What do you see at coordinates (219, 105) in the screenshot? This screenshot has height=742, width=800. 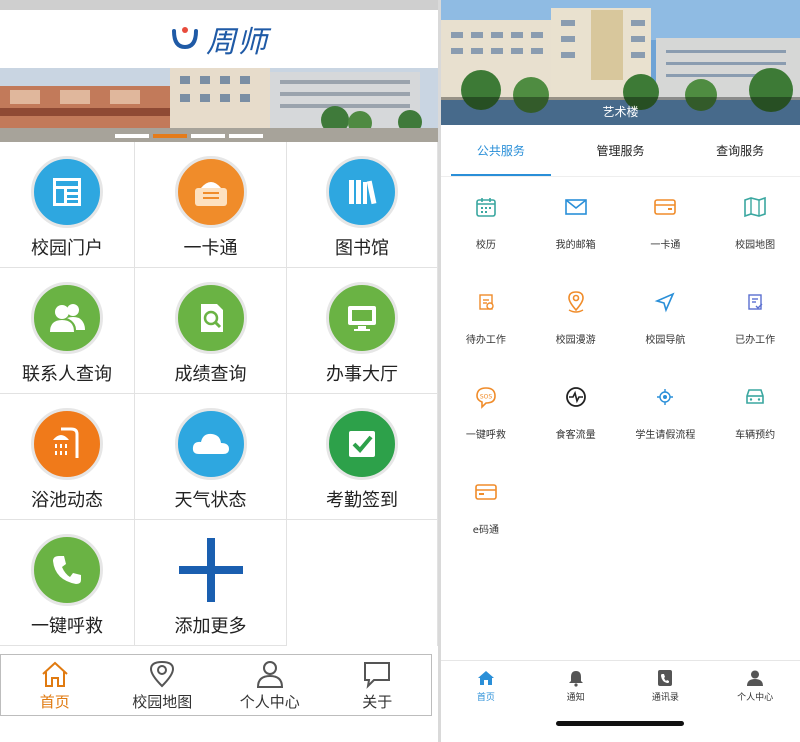 I see `campus-banner` at bounding box center [219, 105].